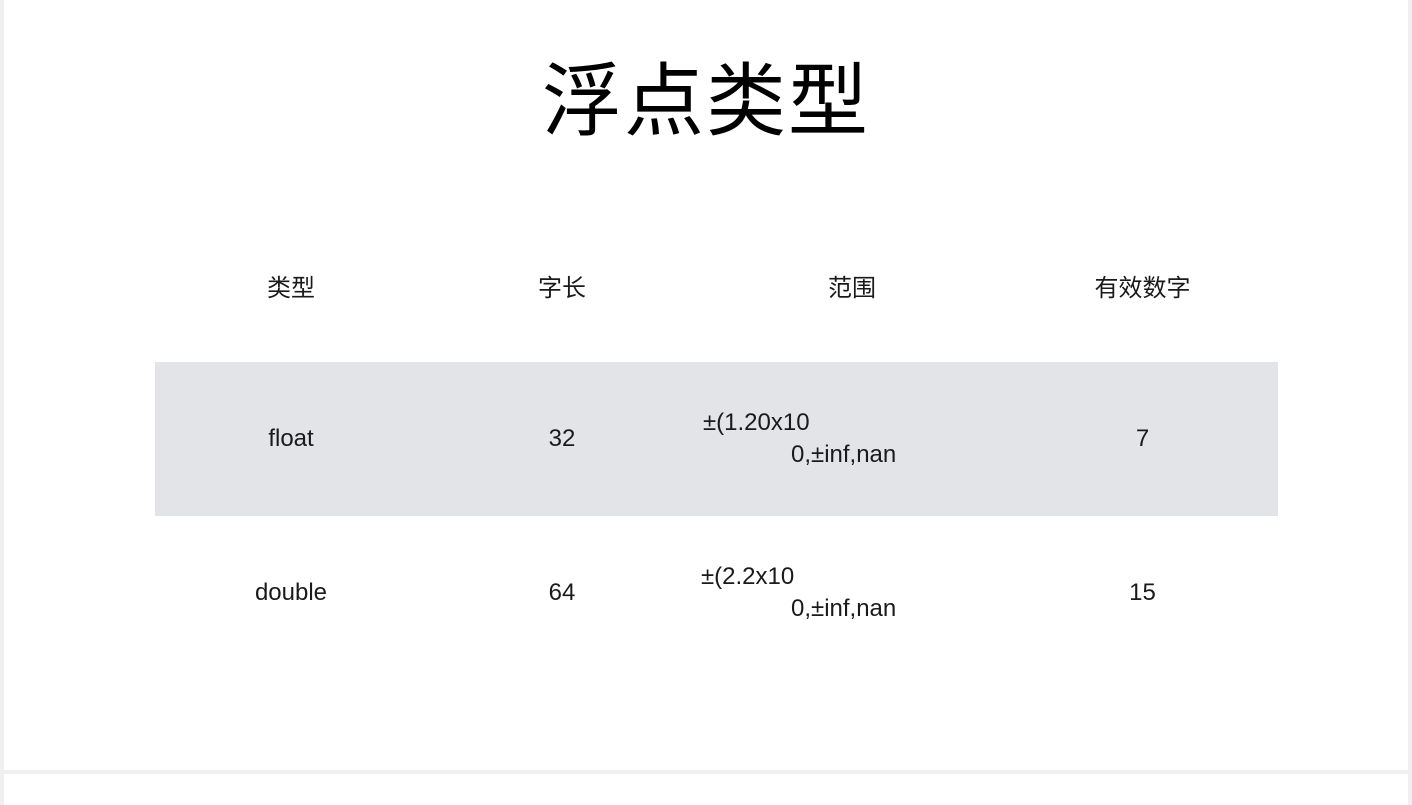 The width and height of the screenshot is (1412, 805). Describe the element at coordinates (706, 789) in the screenshot. I see `next-slide-edge` at that location.